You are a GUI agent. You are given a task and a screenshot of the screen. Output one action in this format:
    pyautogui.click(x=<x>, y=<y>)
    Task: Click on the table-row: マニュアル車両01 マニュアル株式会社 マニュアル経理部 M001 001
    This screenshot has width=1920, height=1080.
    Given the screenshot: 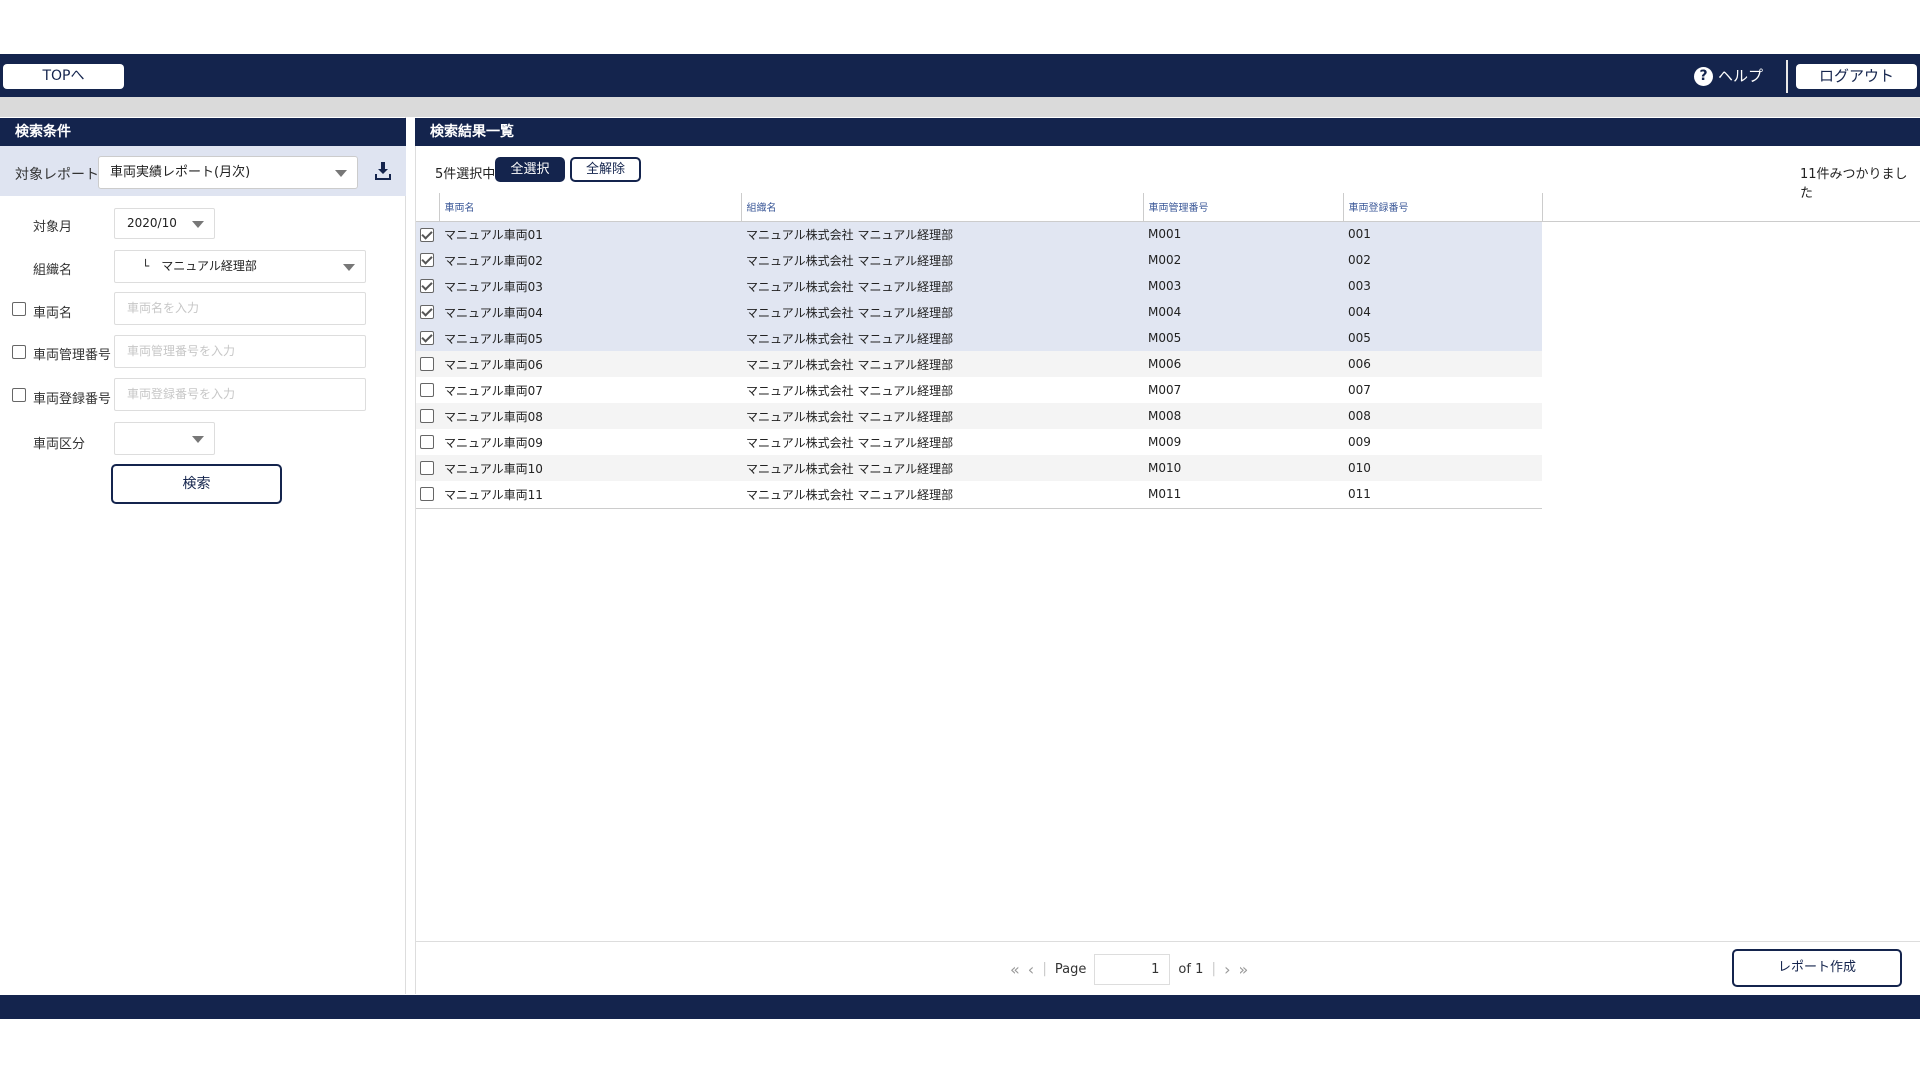 What is the action you would take?
    pyautogui.click(x=979, y=234)
    